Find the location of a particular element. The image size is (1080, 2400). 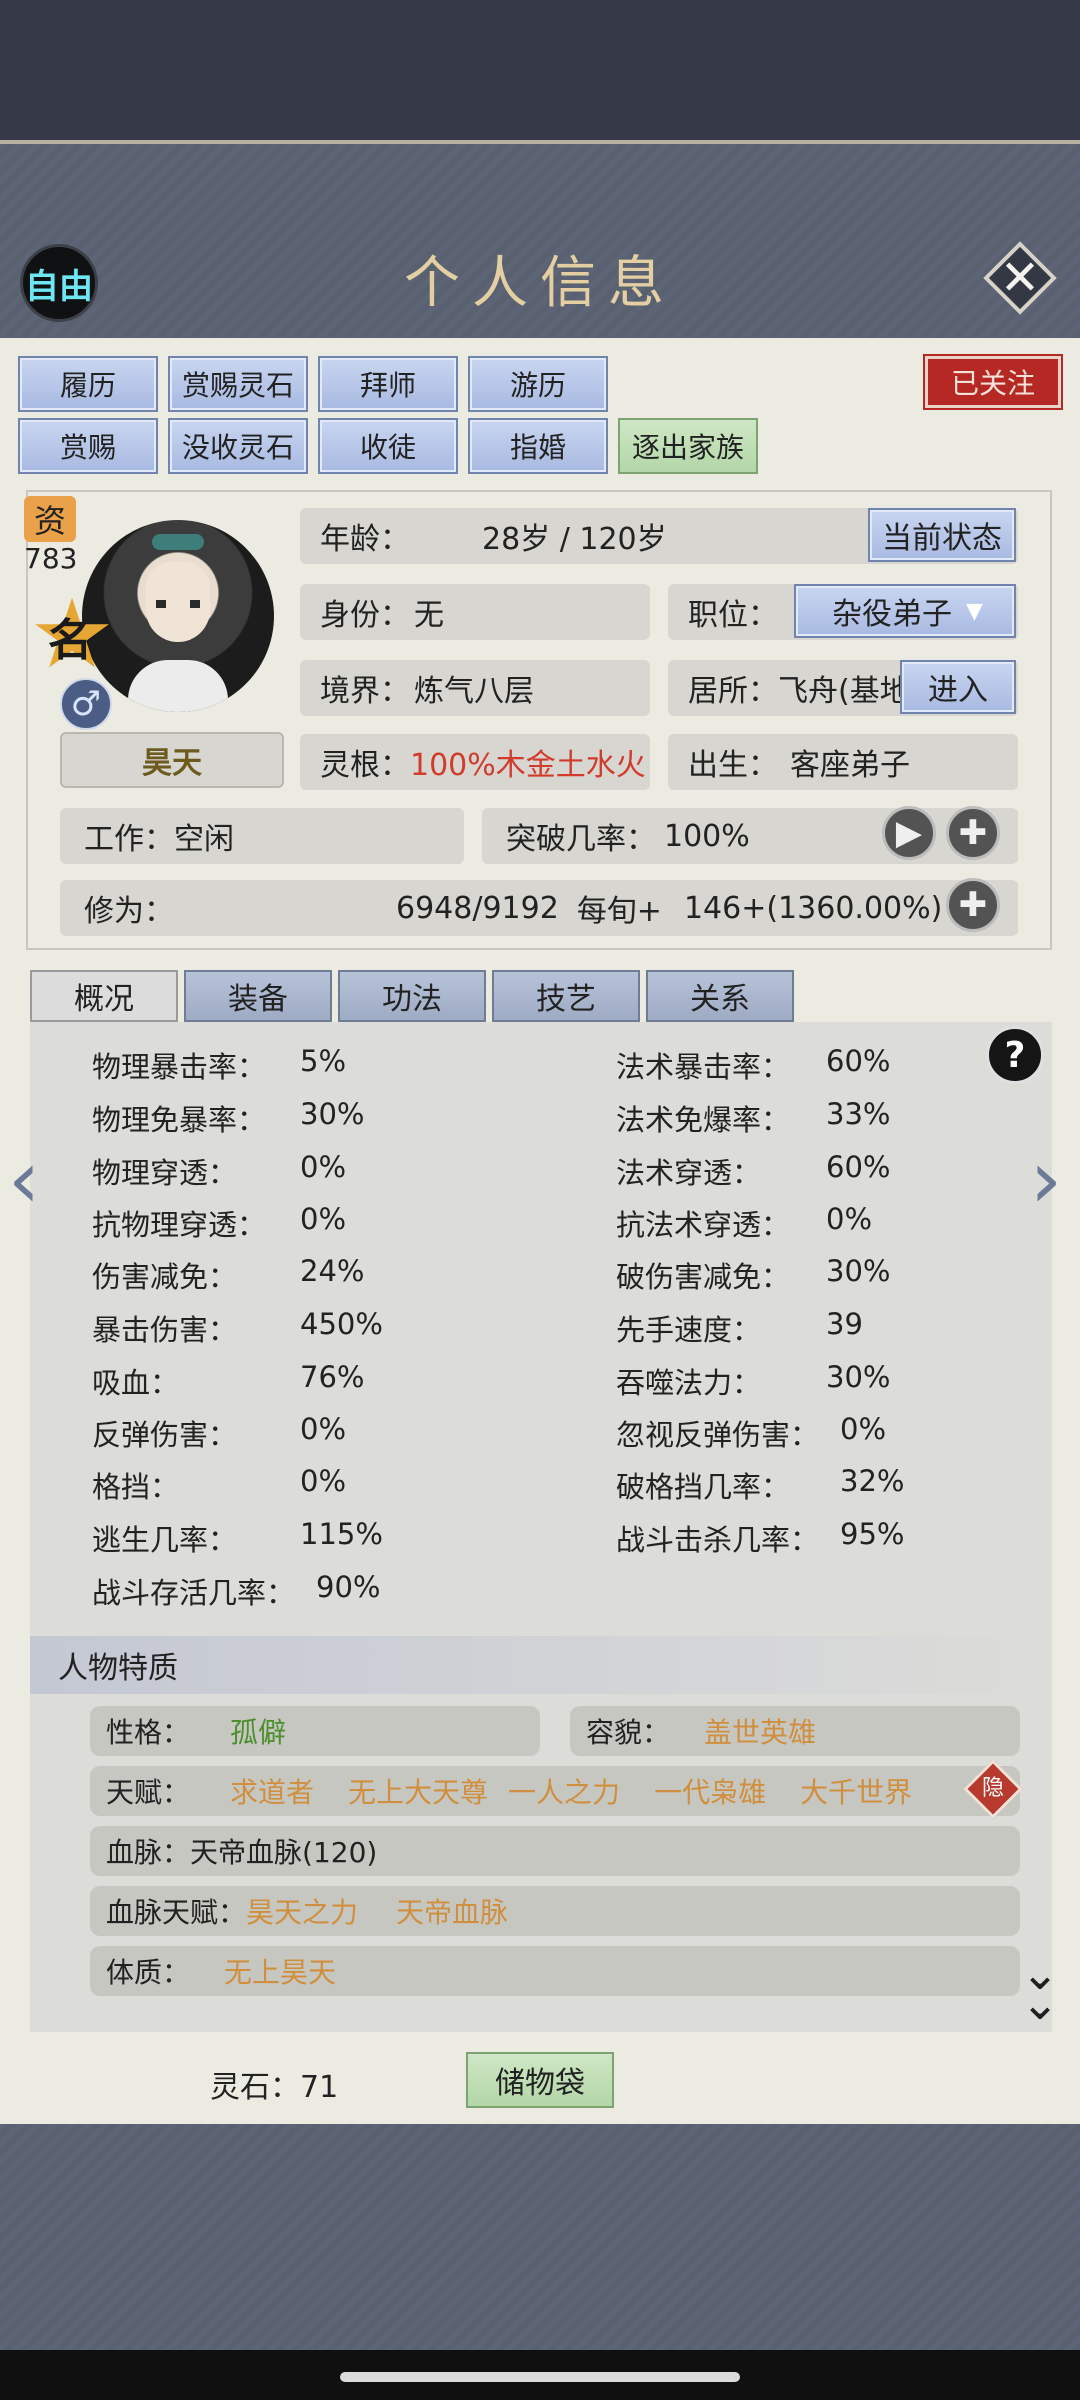

bloodline-talent-item: 天帝血脉 is located at coordinates (452, 1911).